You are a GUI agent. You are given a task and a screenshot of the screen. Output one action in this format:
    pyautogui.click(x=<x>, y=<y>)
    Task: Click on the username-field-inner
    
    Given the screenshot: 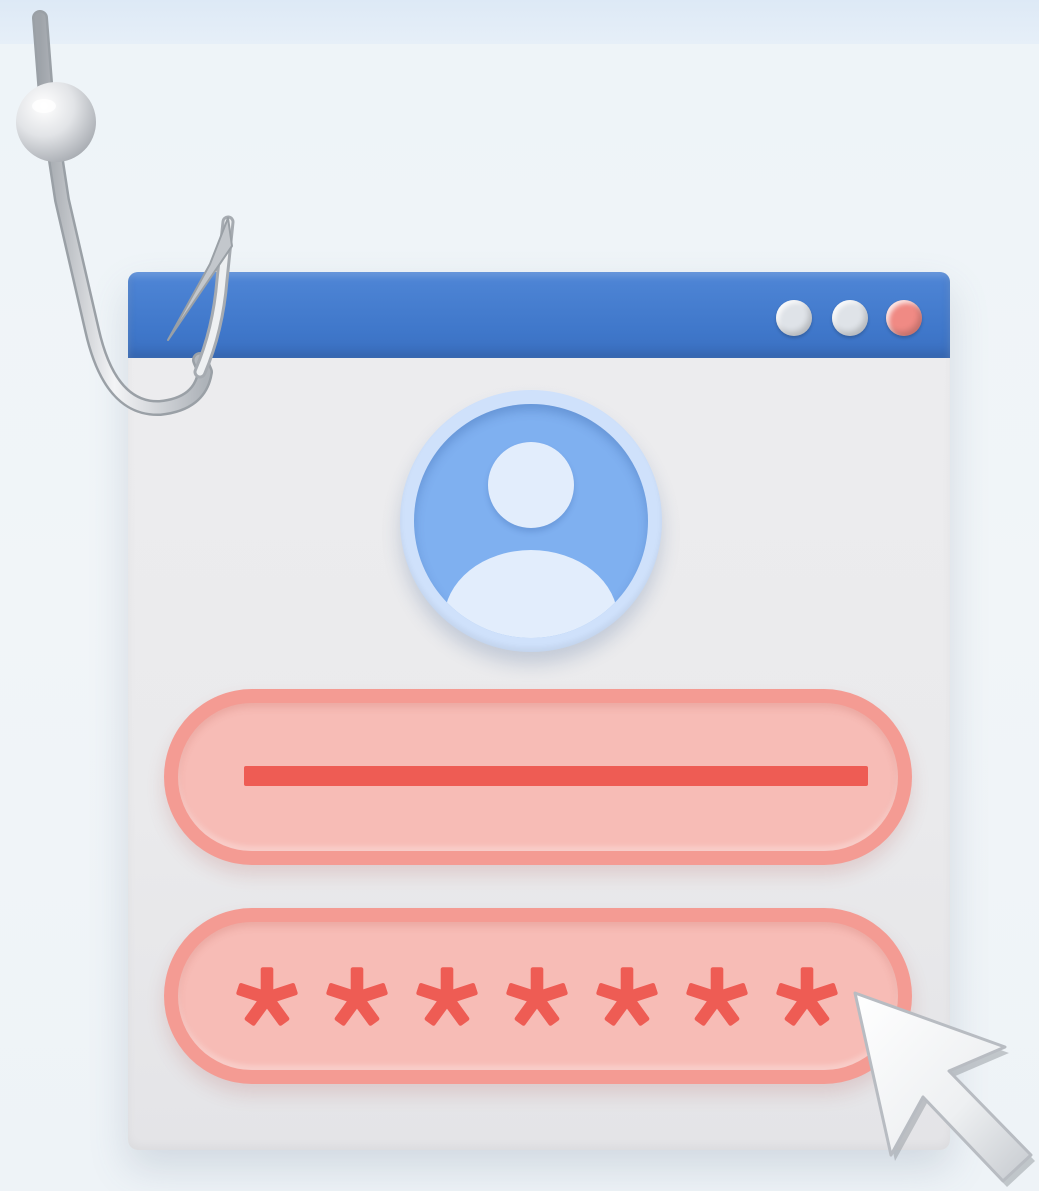 What is the action you would take?
    pyautogui.click(x=538, y=777)
    